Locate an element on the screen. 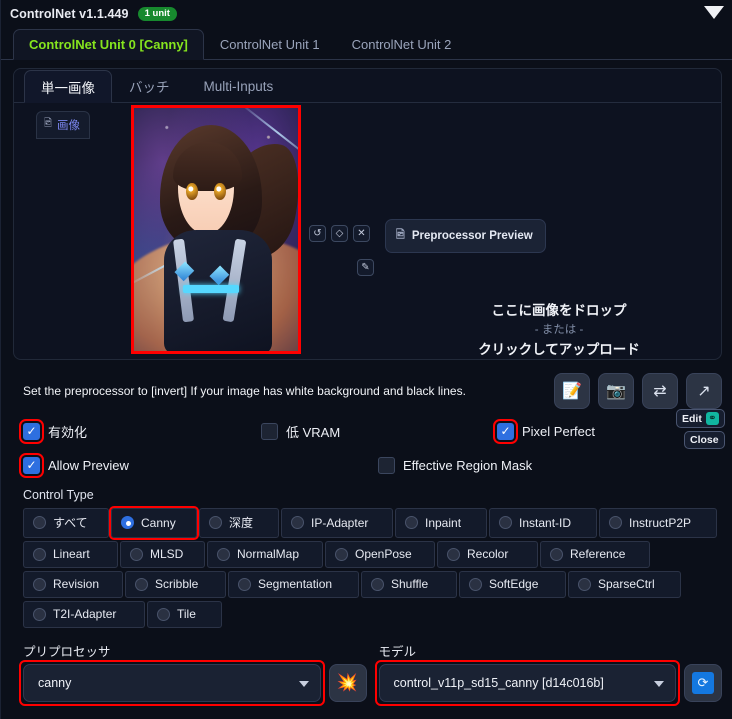 This screenshot has width=732, height=719. control-type-shuffle-label: Shuffle is located at coordinates (410, 584).